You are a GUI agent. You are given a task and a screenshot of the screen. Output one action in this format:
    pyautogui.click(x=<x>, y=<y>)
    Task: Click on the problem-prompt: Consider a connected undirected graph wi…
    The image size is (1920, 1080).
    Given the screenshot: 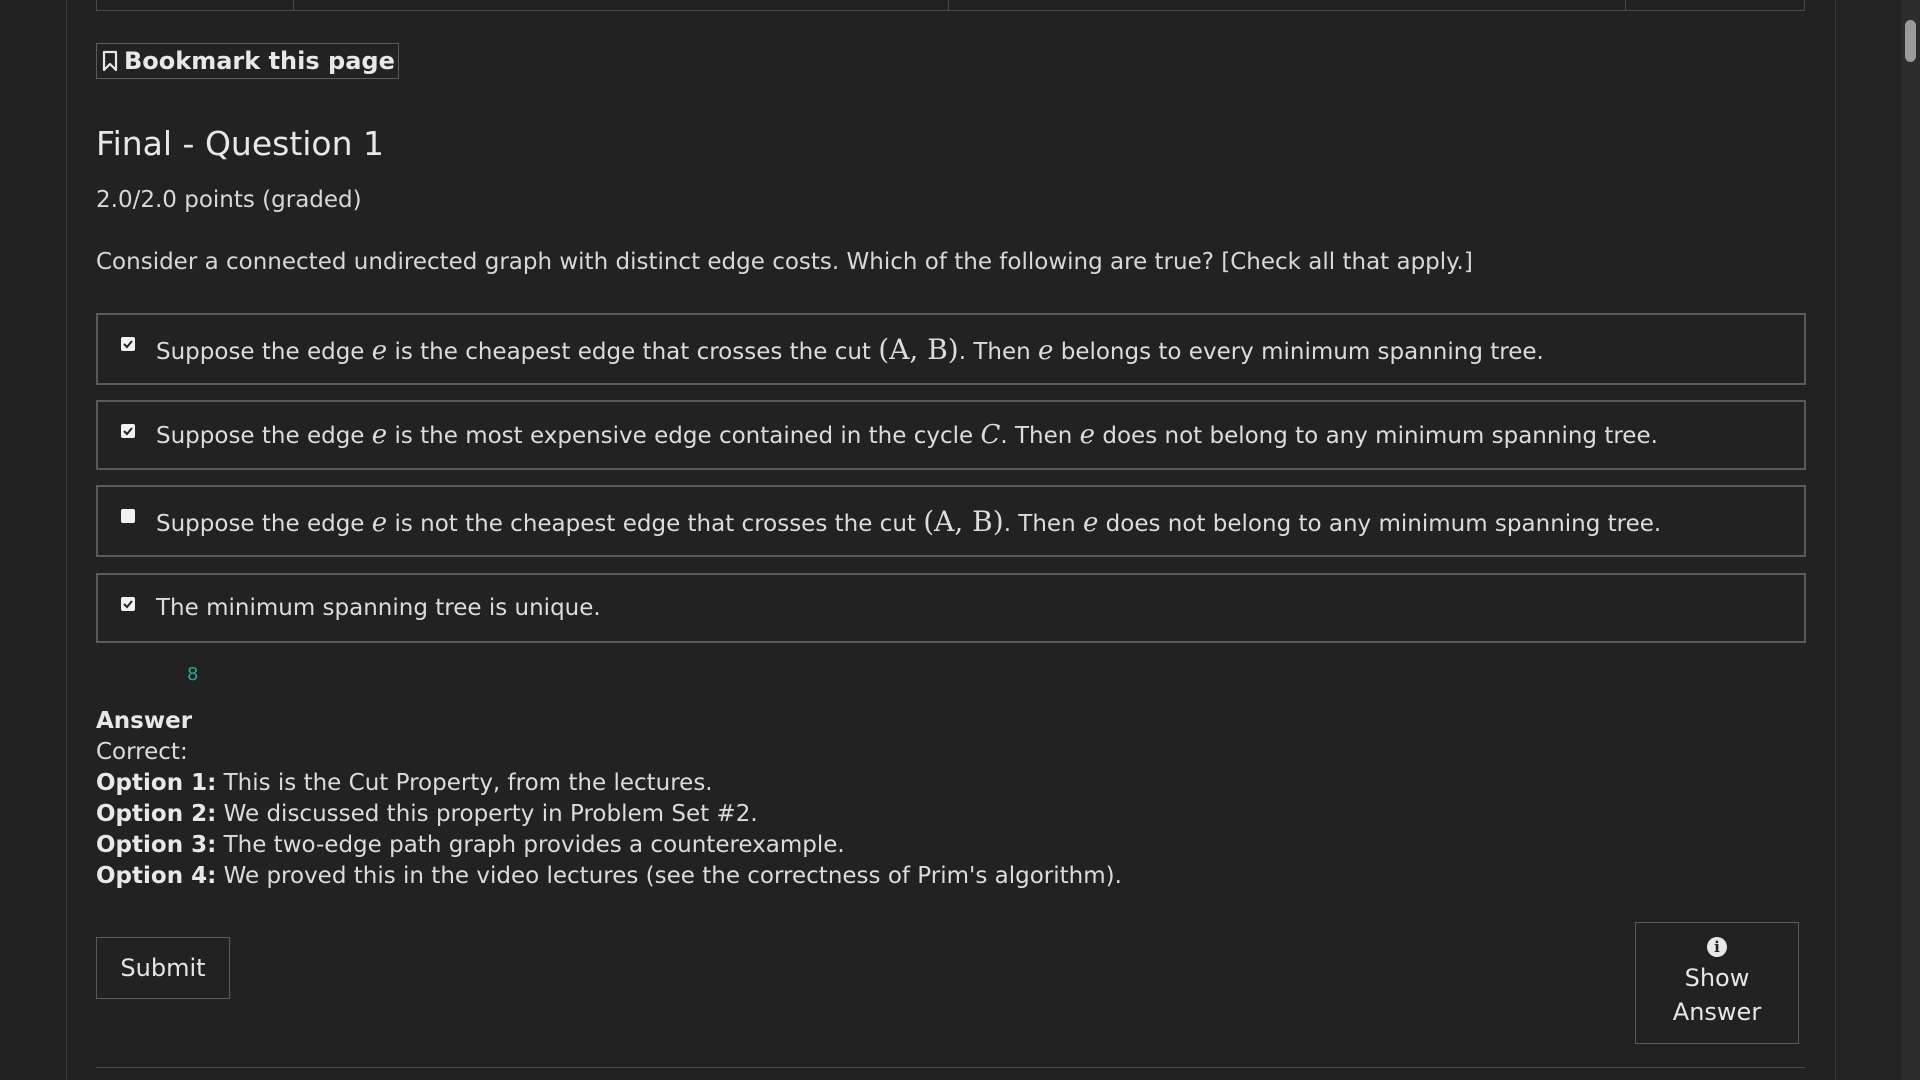 What is the action you would take?
    pyautogui.click(x=784, y=262)
    